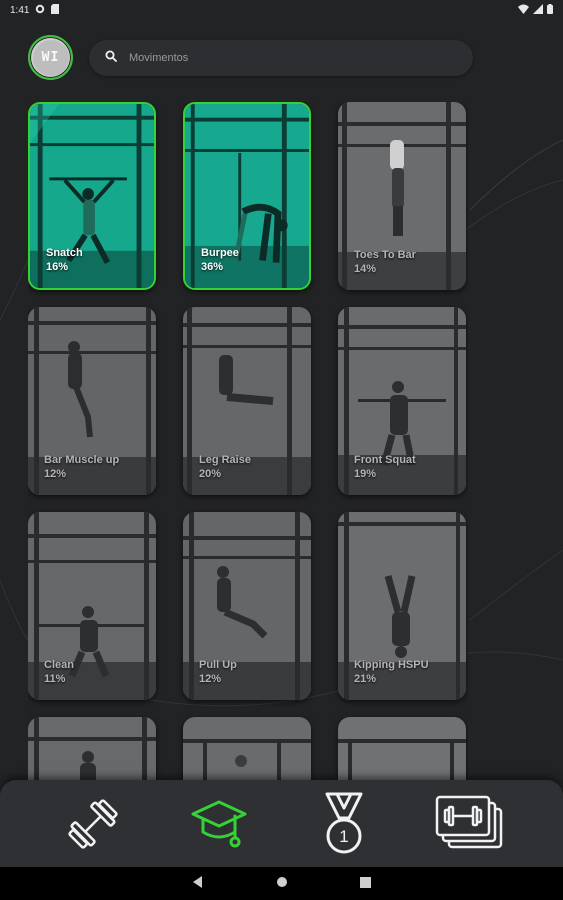  Describe the element at coordinates (365, 679) in the screenshot. I see `movement-percent: 21%` at that location.